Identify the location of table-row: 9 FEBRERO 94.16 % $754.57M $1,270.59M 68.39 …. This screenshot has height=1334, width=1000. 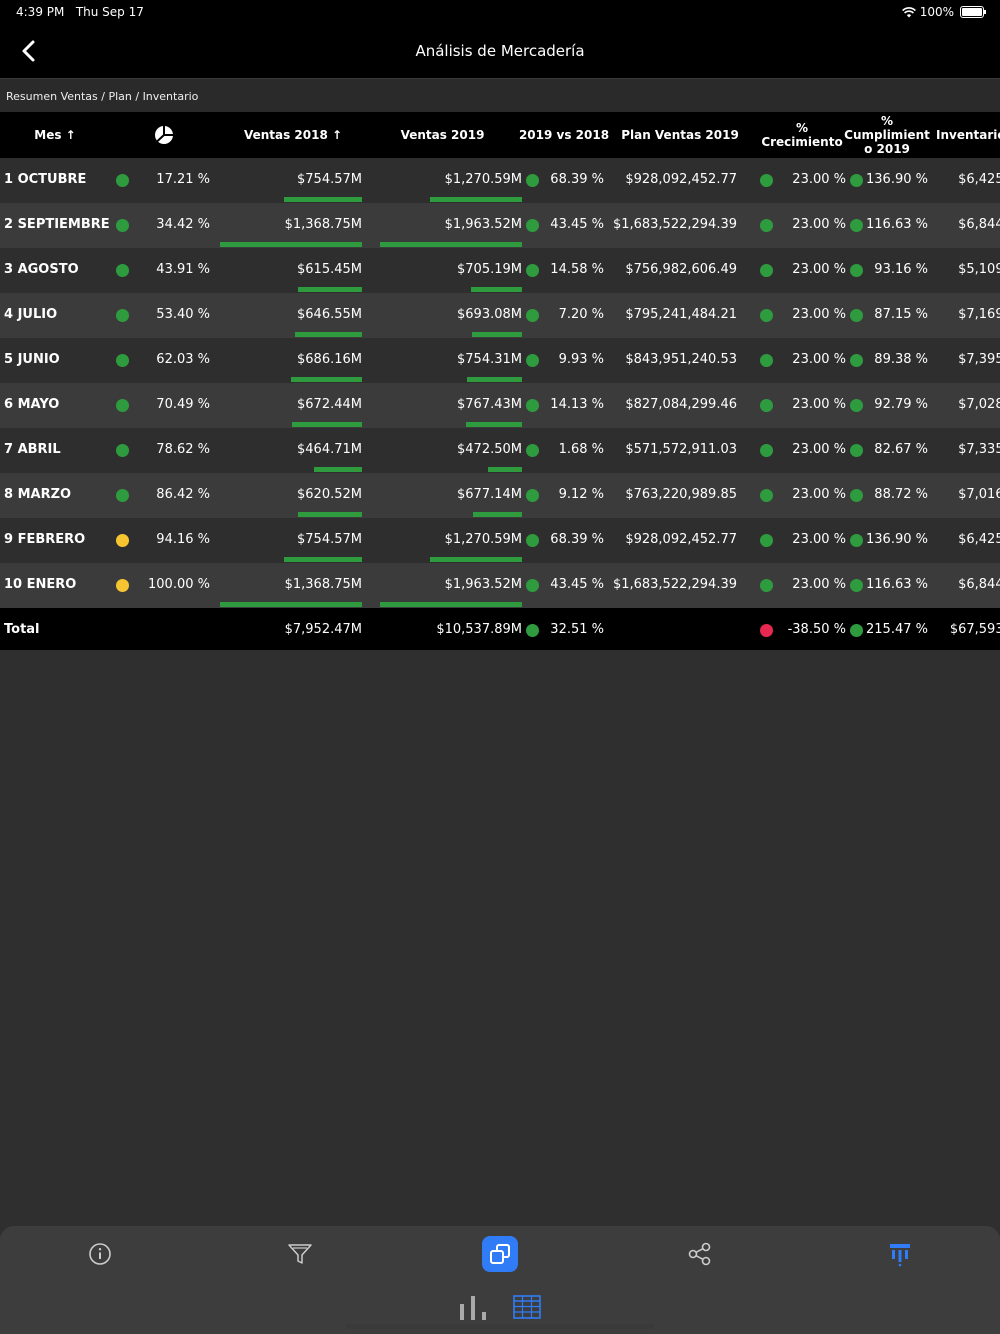
(500, 541).